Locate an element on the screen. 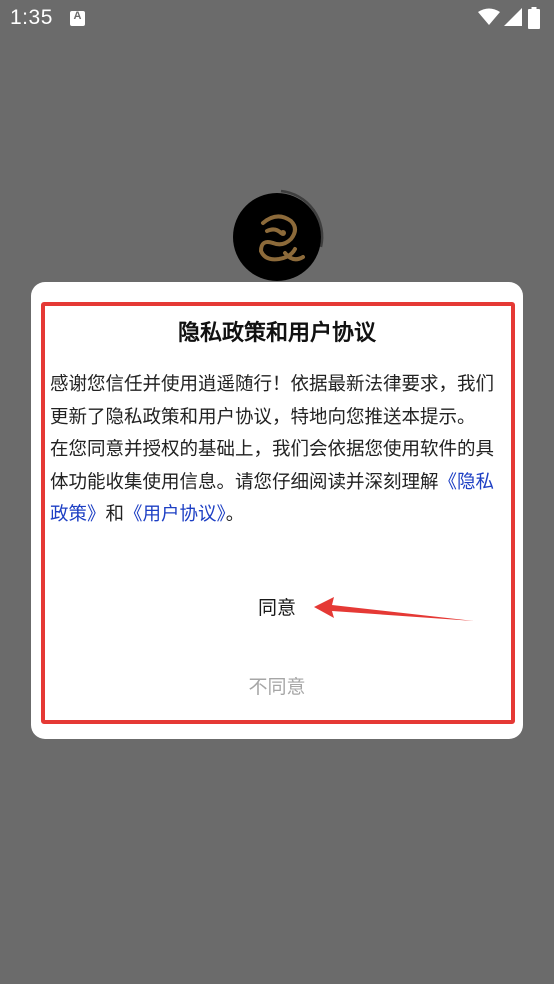 Image resolution: width=554 pixels, height=984 pixels. status-time: 1:35 is located at coordinates (31, 17).